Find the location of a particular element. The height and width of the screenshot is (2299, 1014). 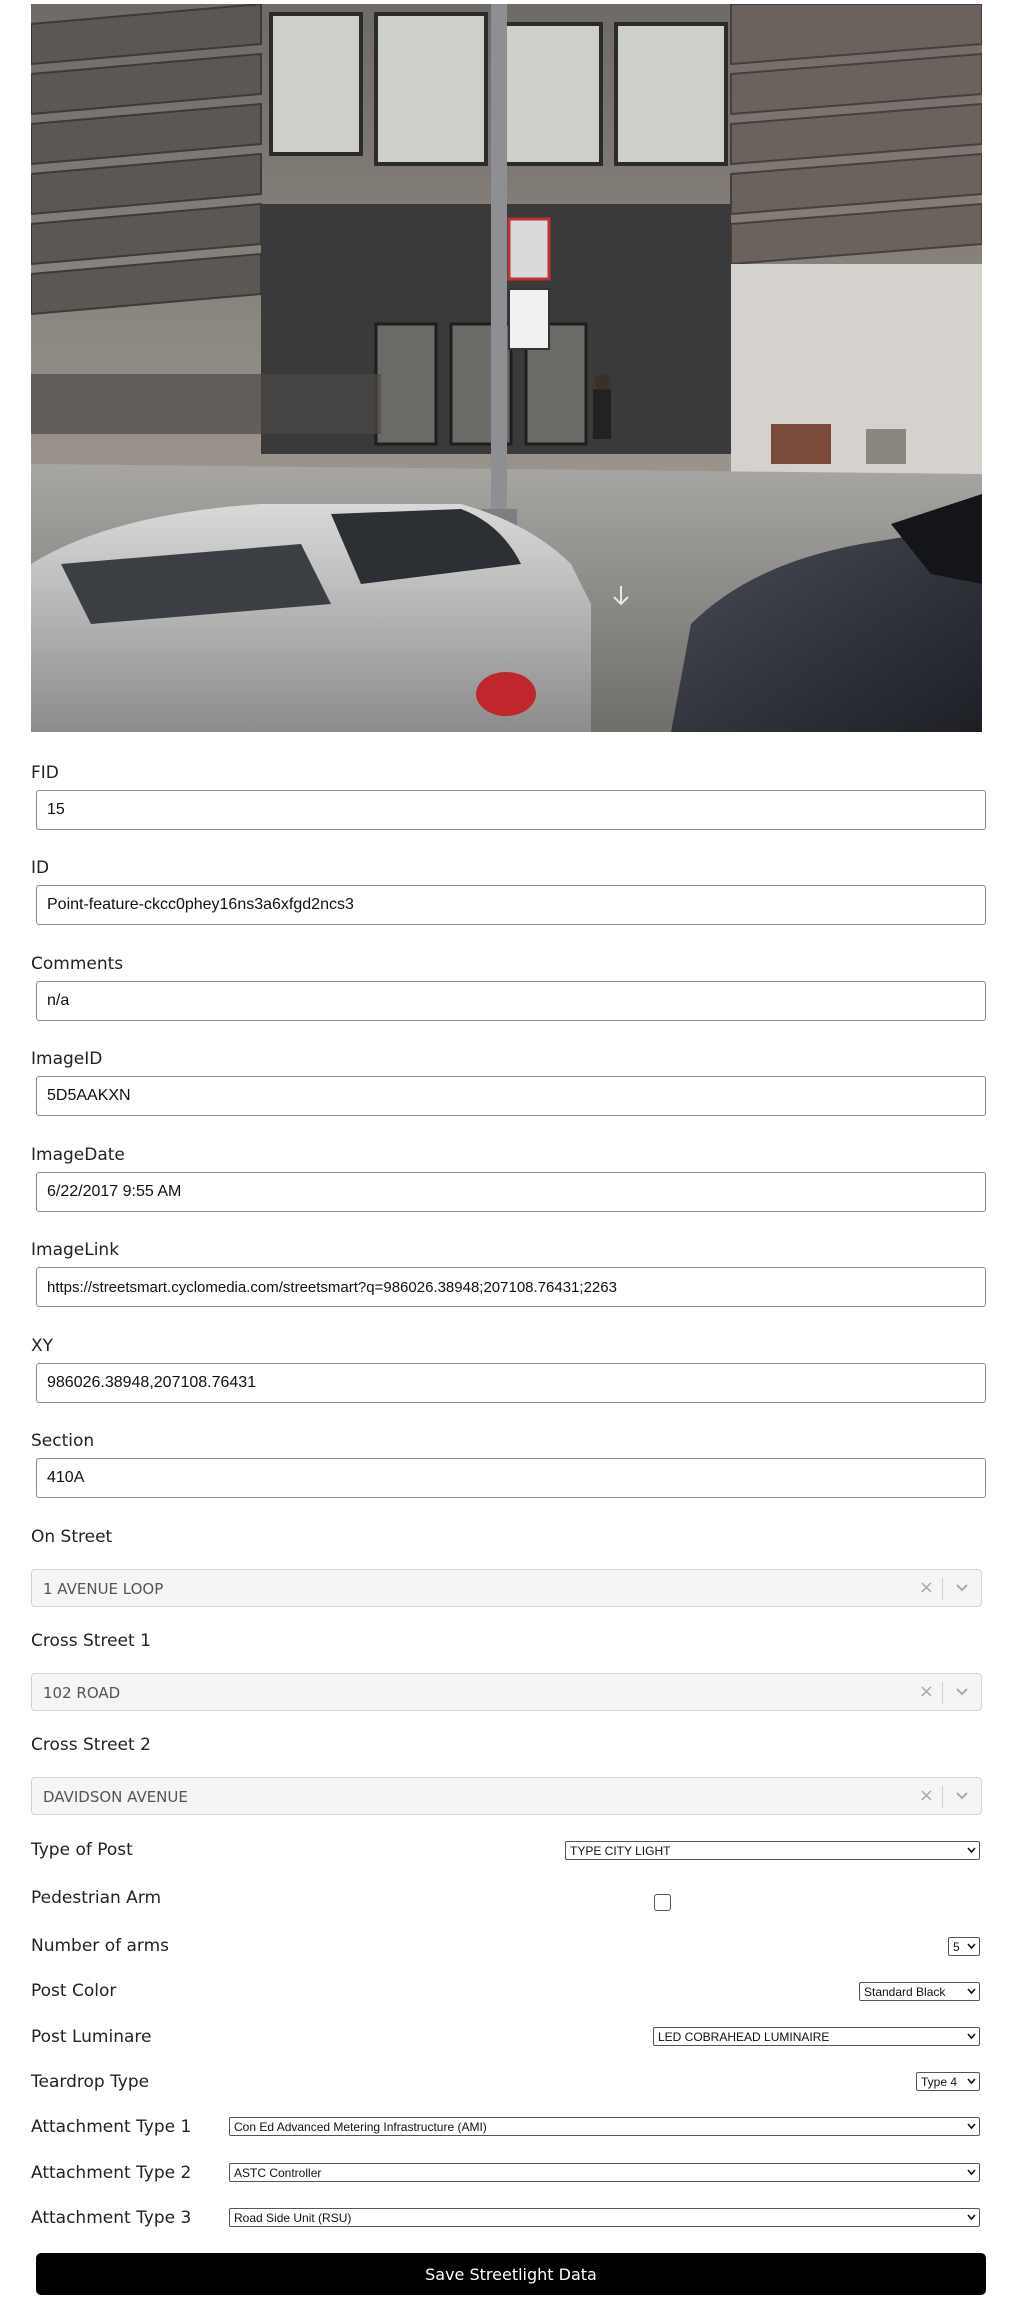

cross-street-1-separator is located at coordinates (942, 1693).